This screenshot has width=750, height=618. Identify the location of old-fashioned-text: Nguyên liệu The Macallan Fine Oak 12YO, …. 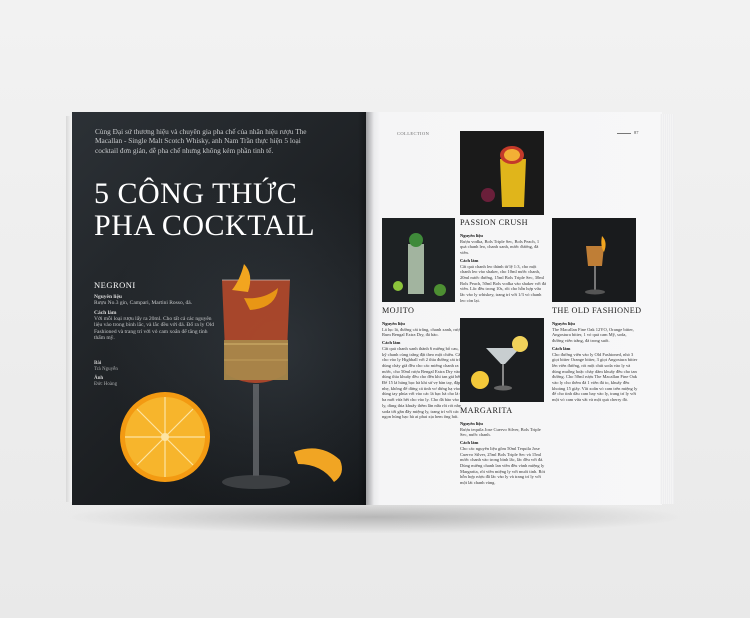
(595, 361).